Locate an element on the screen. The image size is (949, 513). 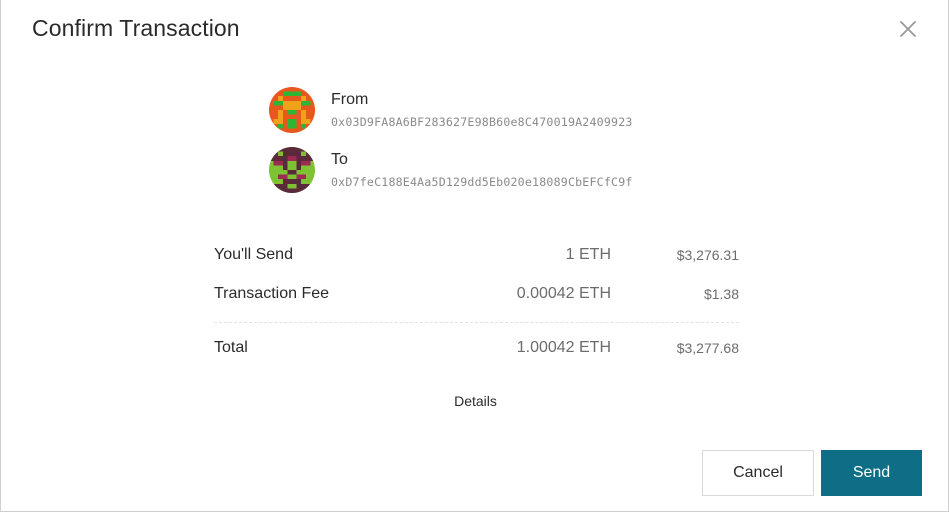
send-row: You'll Send 1 ETH $3,276.31 is located at coordinates (476, 257).